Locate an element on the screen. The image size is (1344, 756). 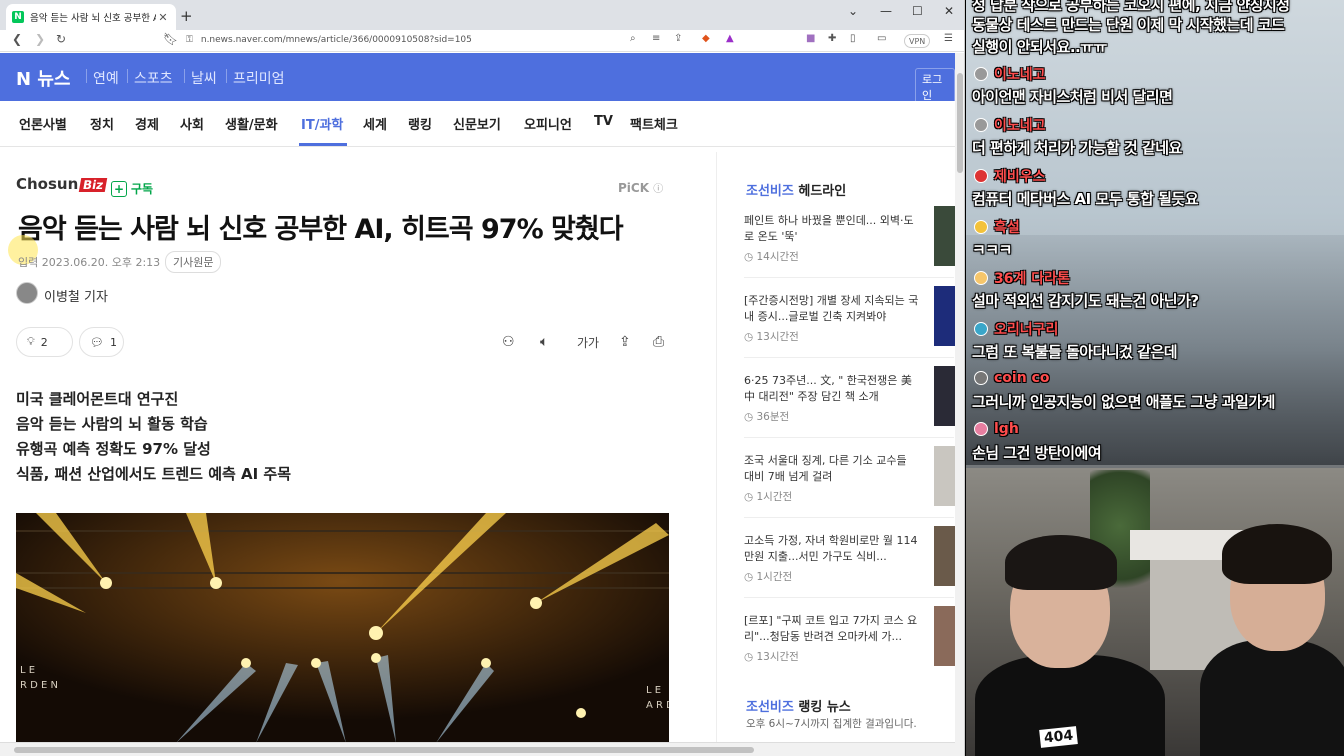
vpn-button: VPN is located at coordinates (917, 41).